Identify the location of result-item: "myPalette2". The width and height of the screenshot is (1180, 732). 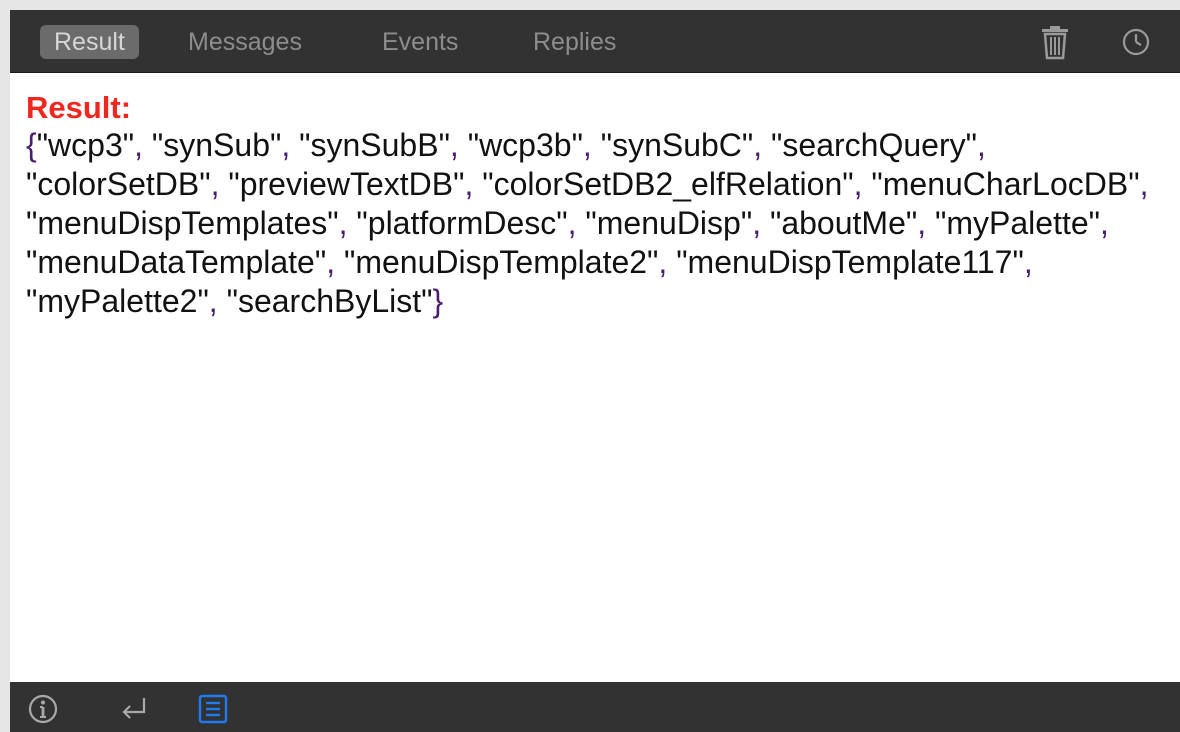
(117, 301).